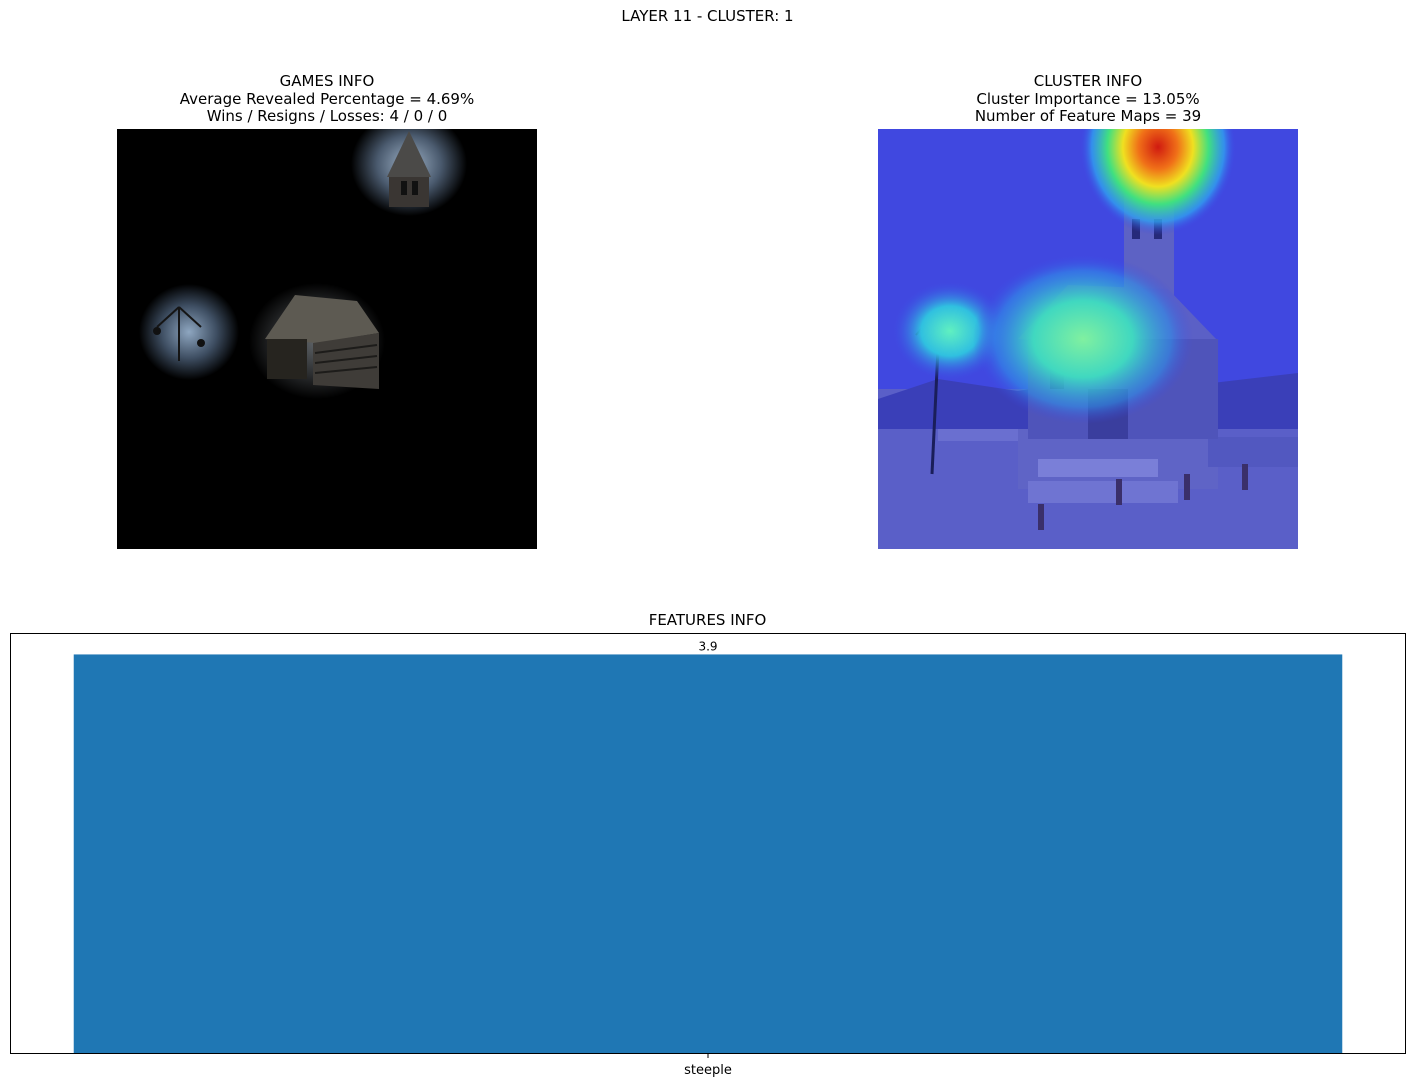  What do you see at coordinates (708, 1070) in the screenshot?
I see `x-tick-label: steeple` at bounding box center [708, 1070].